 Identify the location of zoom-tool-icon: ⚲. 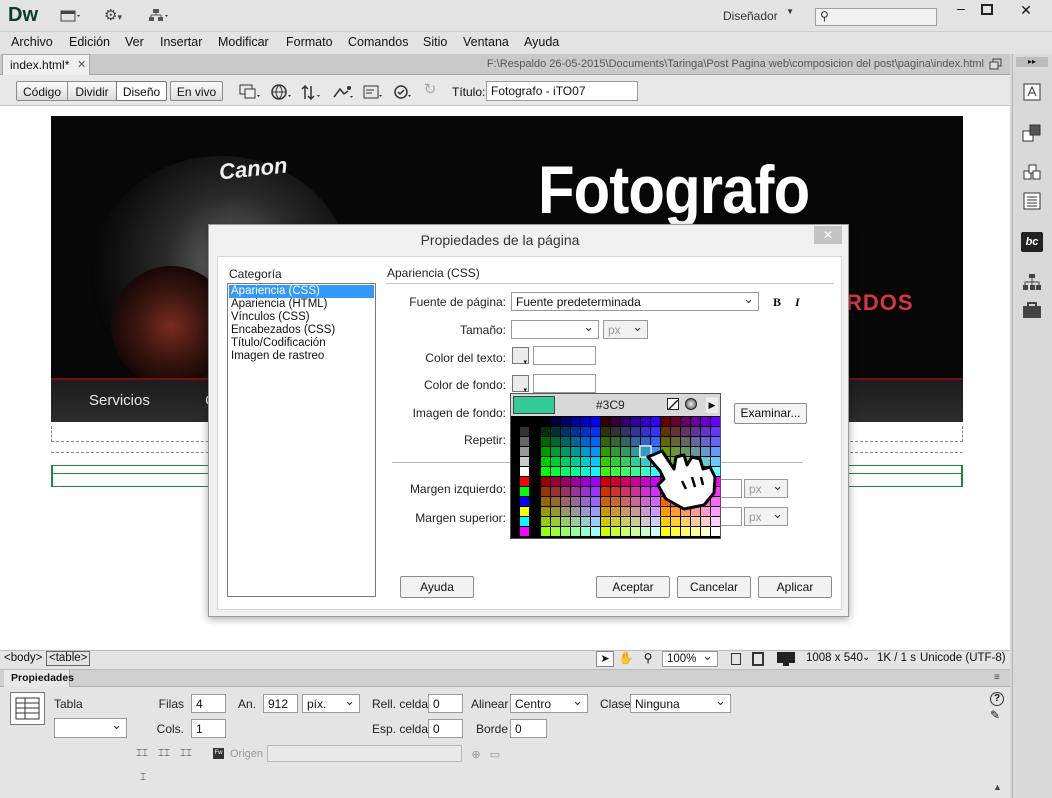
(648, 659).